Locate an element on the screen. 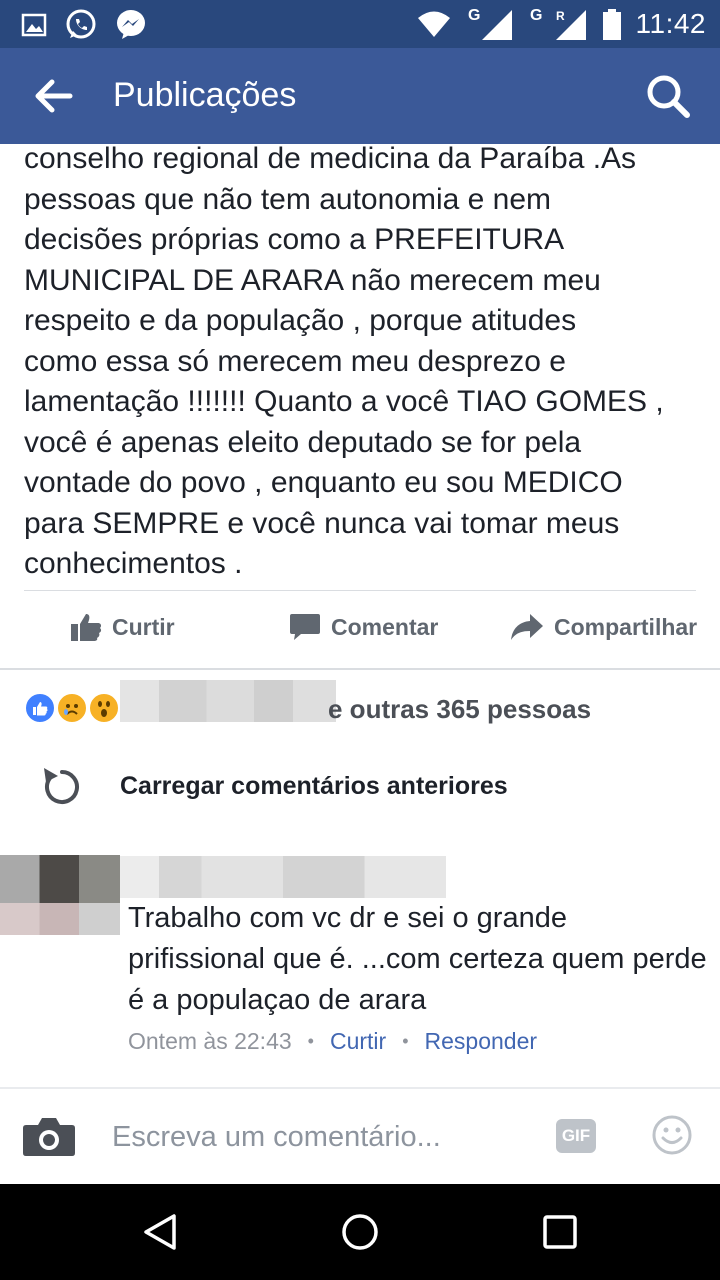  square-recents-icon is located at coordinates (560, 1232).